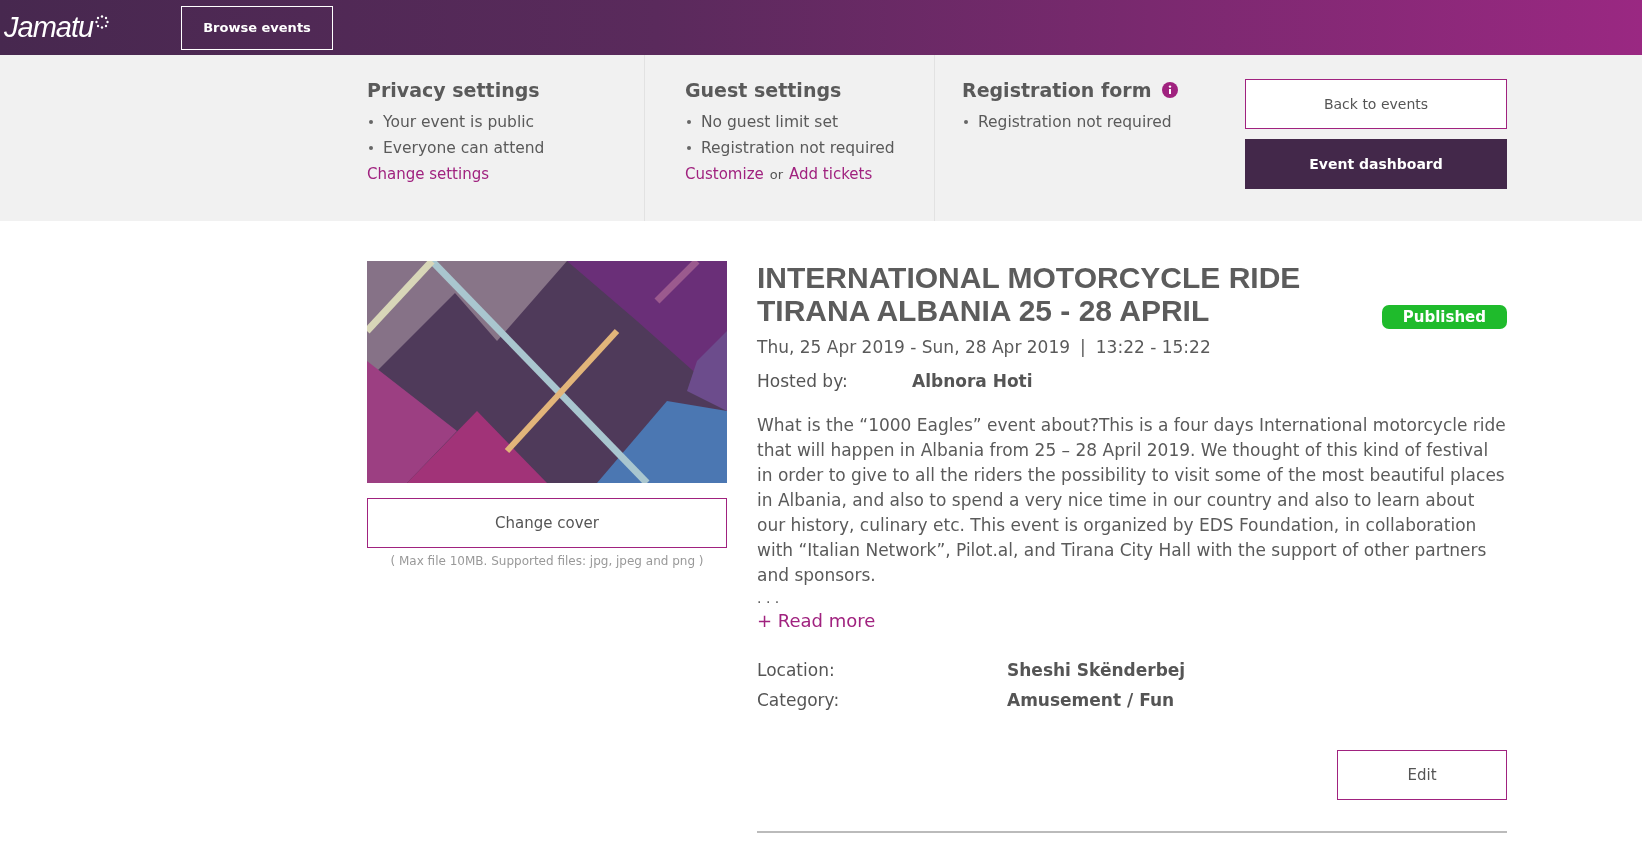 This screenshot has height=865, width=1642. What do you see at coordinates (1132, 620) in the screenshot?
I see `read-more-link: + Read more` at bounding box center [1132, 620].